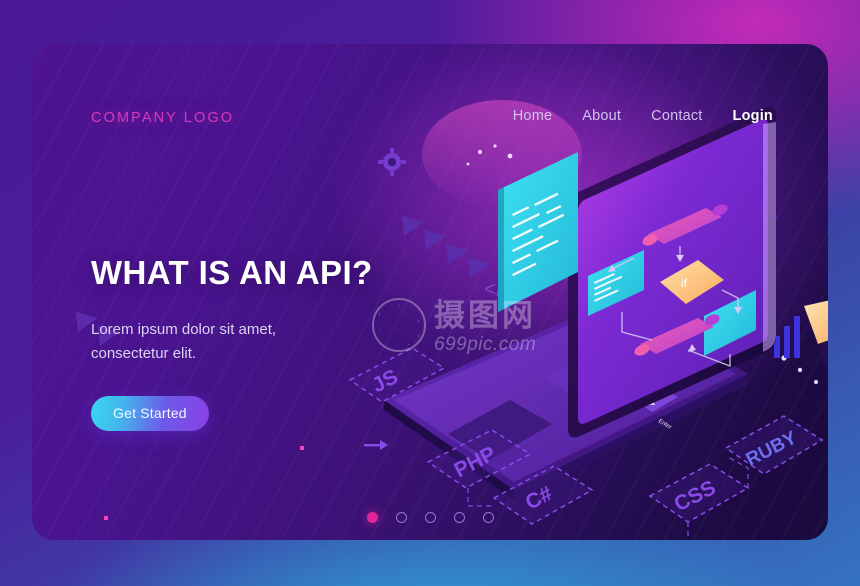 Image resolution: width=860 pixels, height=586 pixels. I want to click on flowchart-diagram: if, so click(672, 286).